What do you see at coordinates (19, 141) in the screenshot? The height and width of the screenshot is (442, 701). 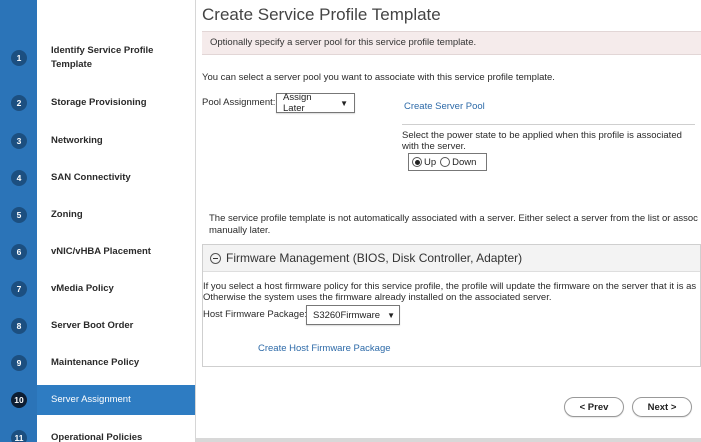 I see `step-number-3: 3` at bounding box center [19, 141].